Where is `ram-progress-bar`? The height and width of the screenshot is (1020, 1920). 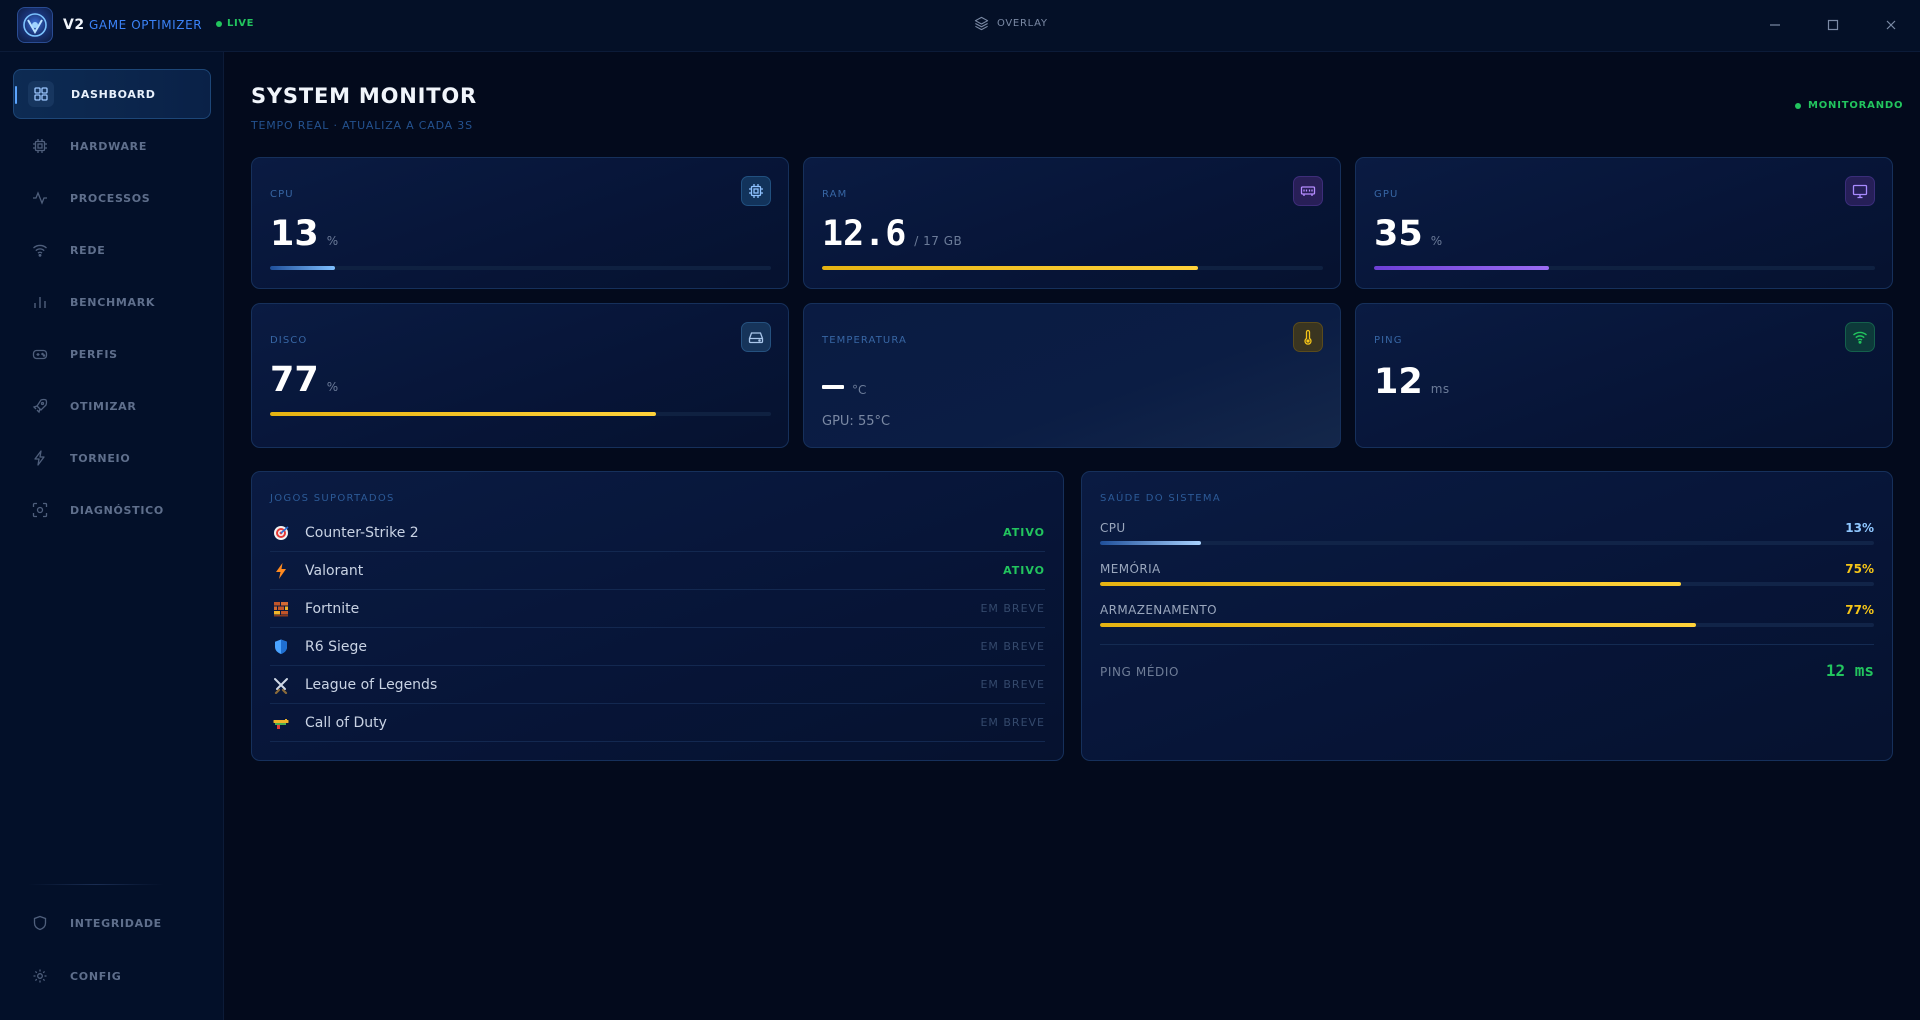 ram-progress-bar is located at coordinates (1072, 268).